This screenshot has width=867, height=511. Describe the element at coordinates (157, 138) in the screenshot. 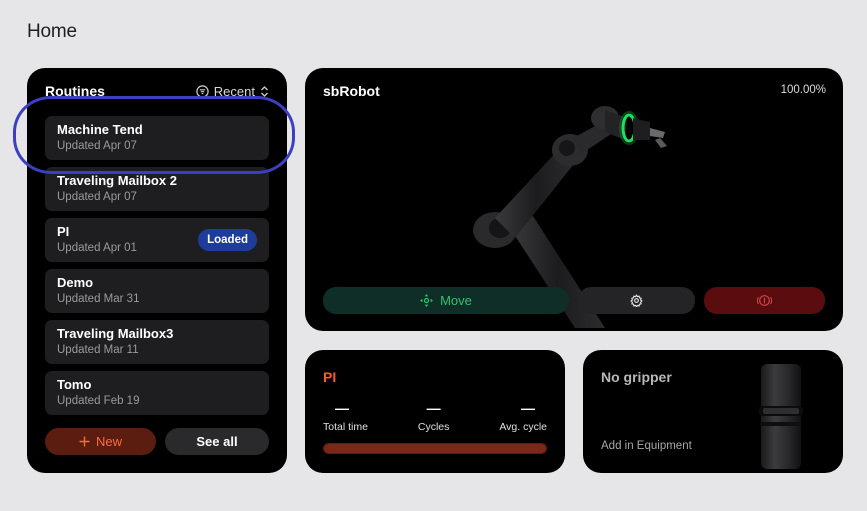

I see `routine-item-machine-tend: Machine Tend Updated Apr 07` at that location.